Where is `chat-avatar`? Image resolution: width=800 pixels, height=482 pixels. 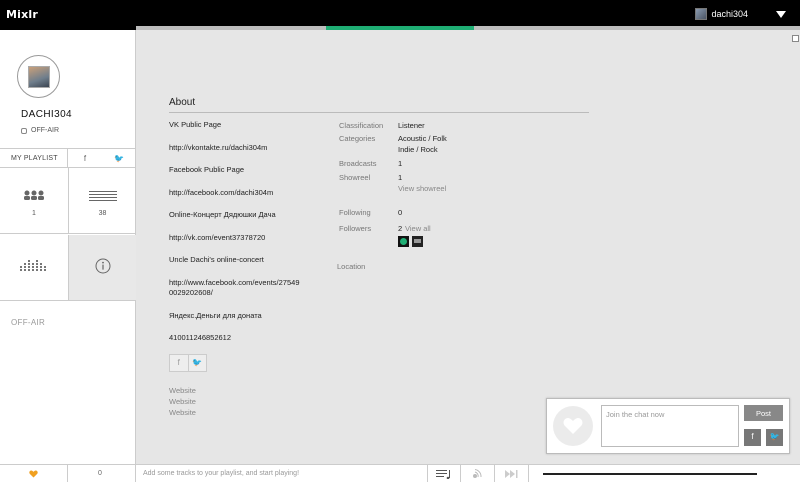
chat-avatar is located at coordinates (573, 426).